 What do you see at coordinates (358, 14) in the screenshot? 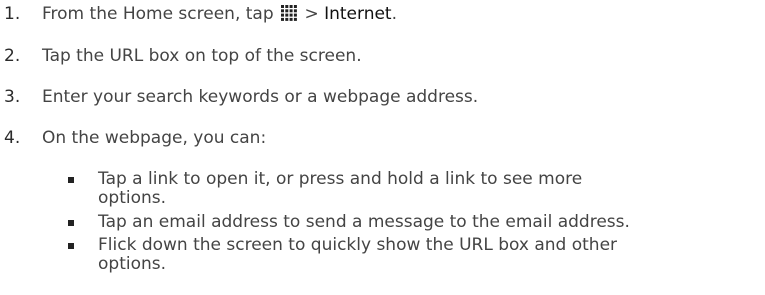
I see `internet-label: Internet` at bounding box center [358, 14].